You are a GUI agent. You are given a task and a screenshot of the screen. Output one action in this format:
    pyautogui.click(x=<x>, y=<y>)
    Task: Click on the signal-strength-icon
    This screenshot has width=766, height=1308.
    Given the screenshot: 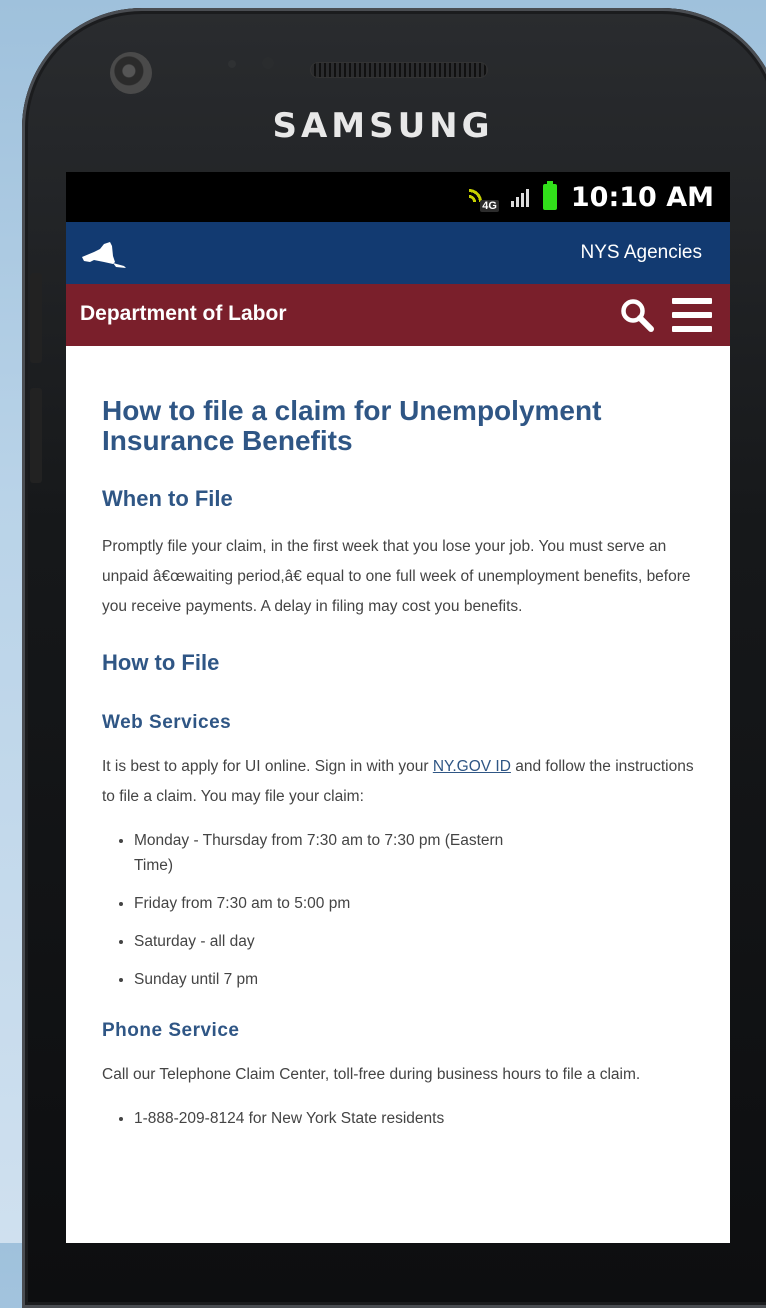 What is the action you would take?
    pyautogui.click(x=519, y=197)
    